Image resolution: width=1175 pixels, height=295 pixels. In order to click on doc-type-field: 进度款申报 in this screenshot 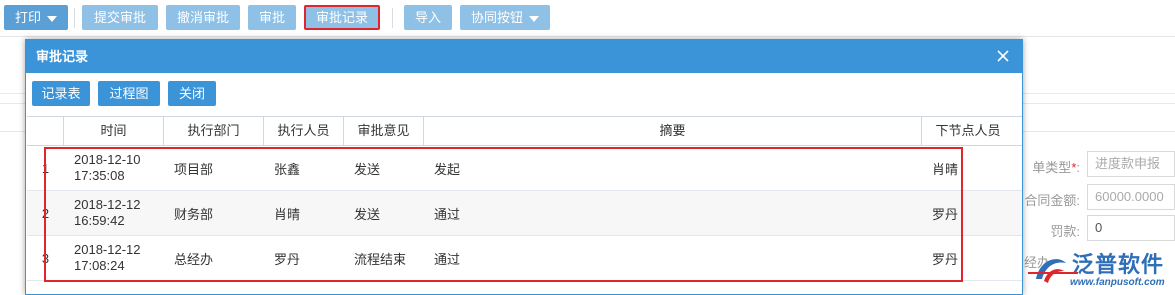, I will do `click(1131, 164)`.